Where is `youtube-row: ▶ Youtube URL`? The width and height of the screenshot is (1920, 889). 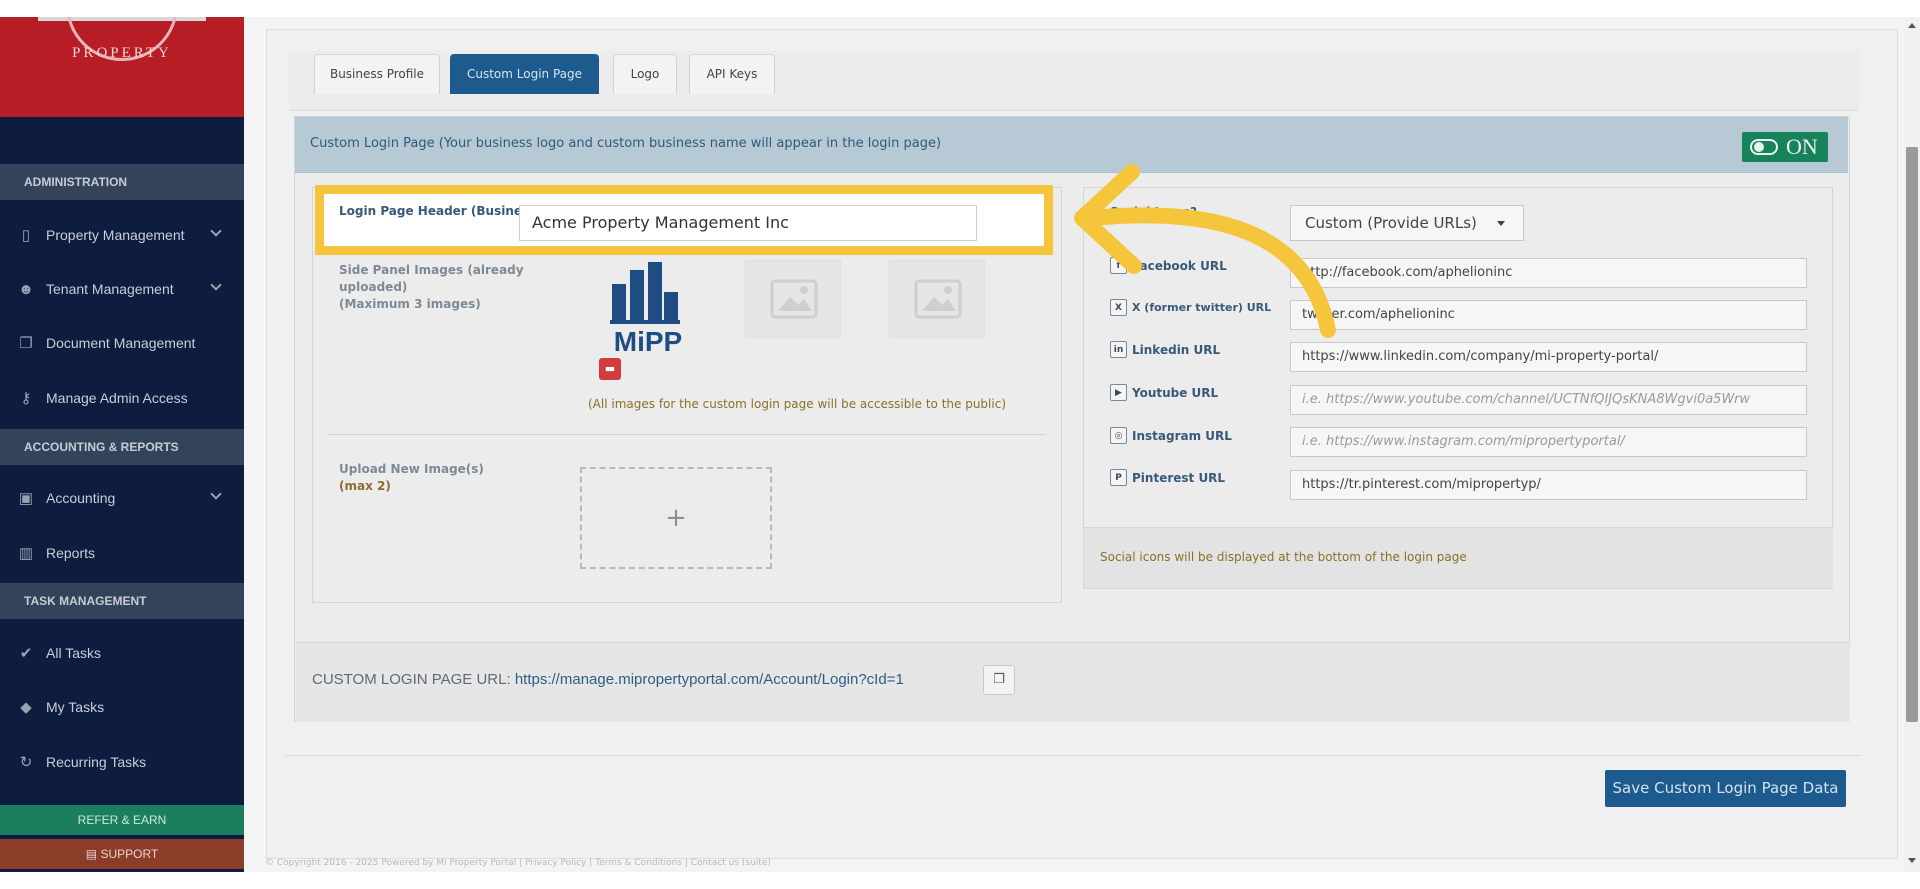
youtube-row: ▶ Youtube URL is located at coordinates (1164, 392).